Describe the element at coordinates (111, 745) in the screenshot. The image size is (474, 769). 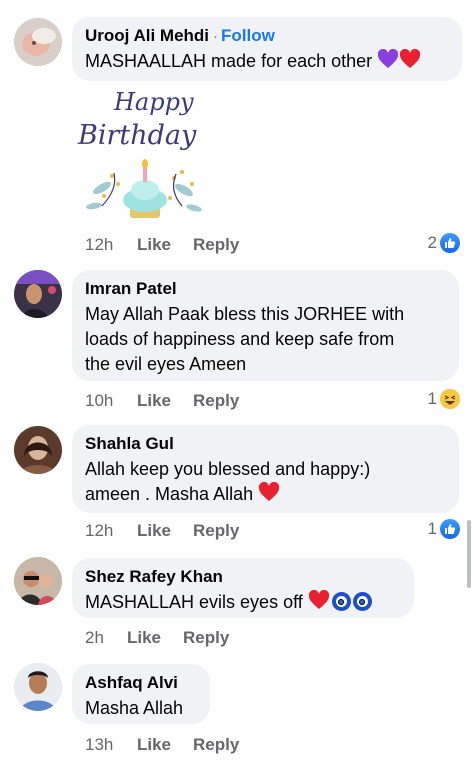
I see `comment-time: 13h` at that location.